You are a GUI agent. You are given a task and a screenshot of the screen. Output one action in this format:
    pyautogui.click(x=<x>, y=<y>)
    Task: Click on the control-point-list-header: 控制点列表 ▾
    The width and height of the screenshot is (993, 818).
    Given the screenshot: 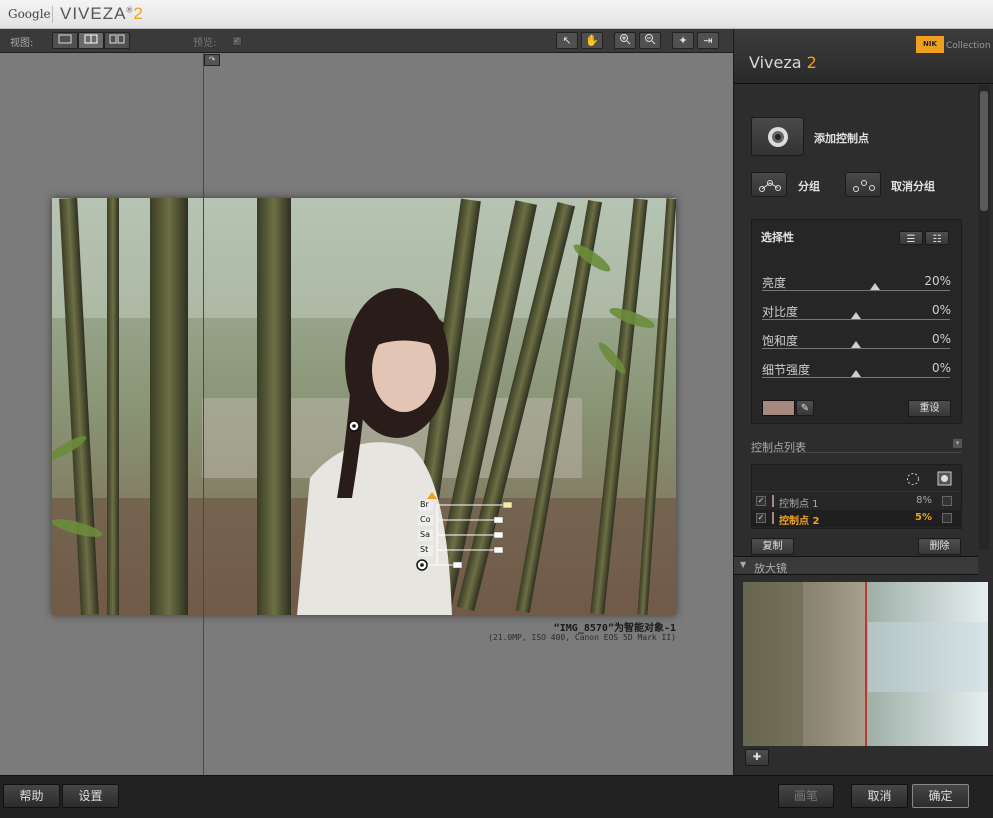 What is the action you would take?
    pyautogui.click(x=856, y=446)
    